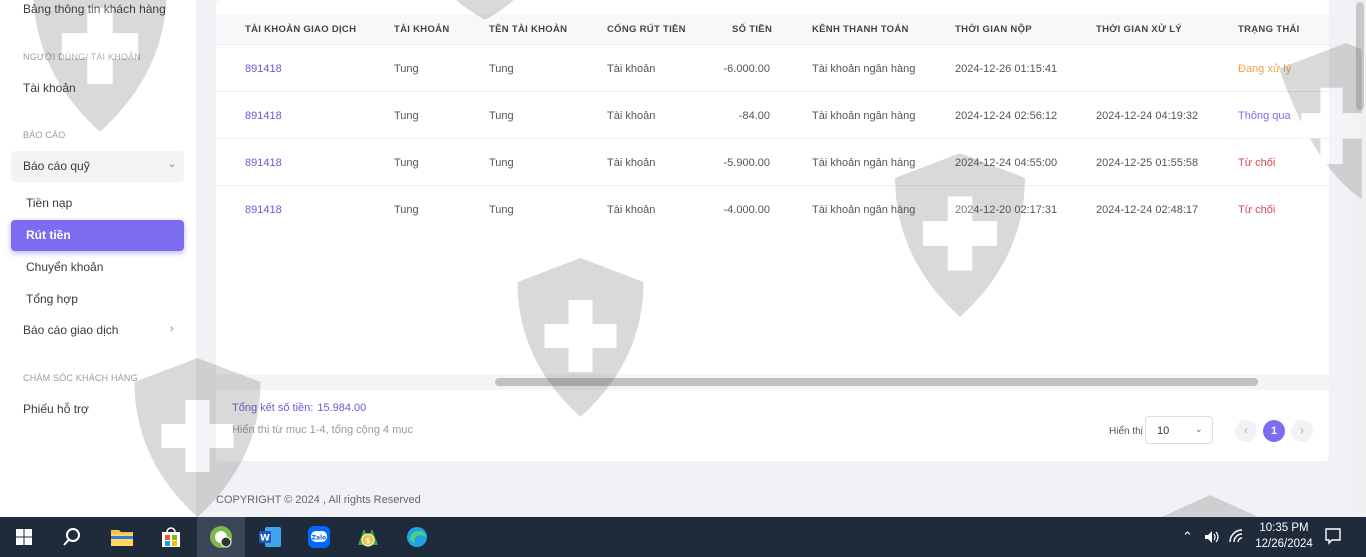  Describe the element at coordinates (1236, 536) in the screenshot. I see `wifi-icon` at that location.